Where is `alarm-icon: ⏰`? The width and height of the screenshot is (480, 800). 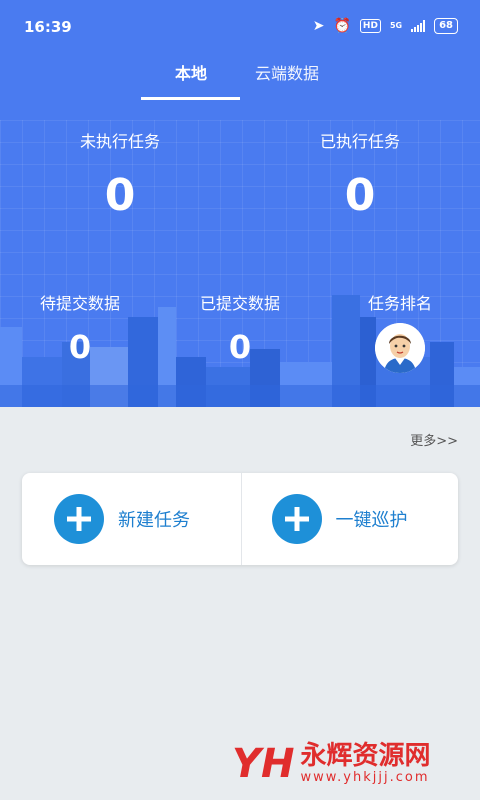
alarm-icon: ⏰ is located at coordinates (342, 26).